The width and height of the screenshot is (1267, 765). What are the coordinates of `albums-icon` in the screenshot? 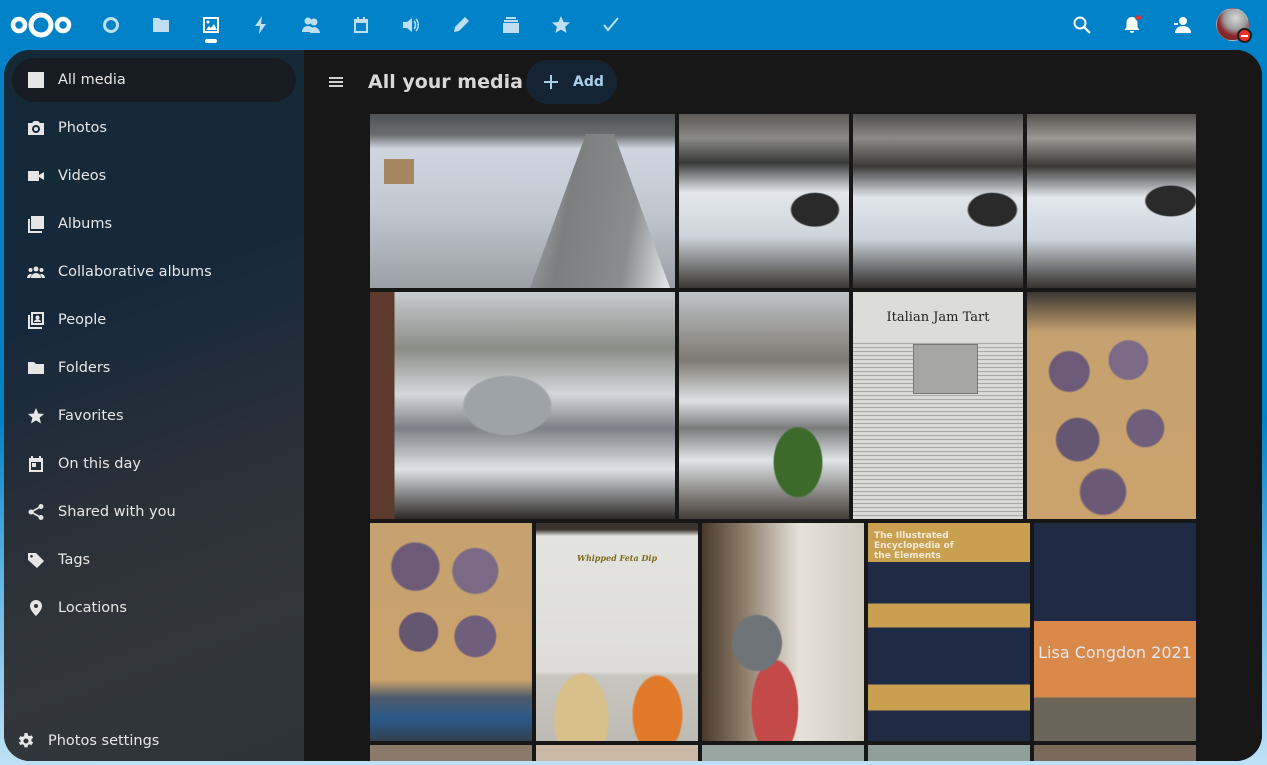 It's located at (36, 224).